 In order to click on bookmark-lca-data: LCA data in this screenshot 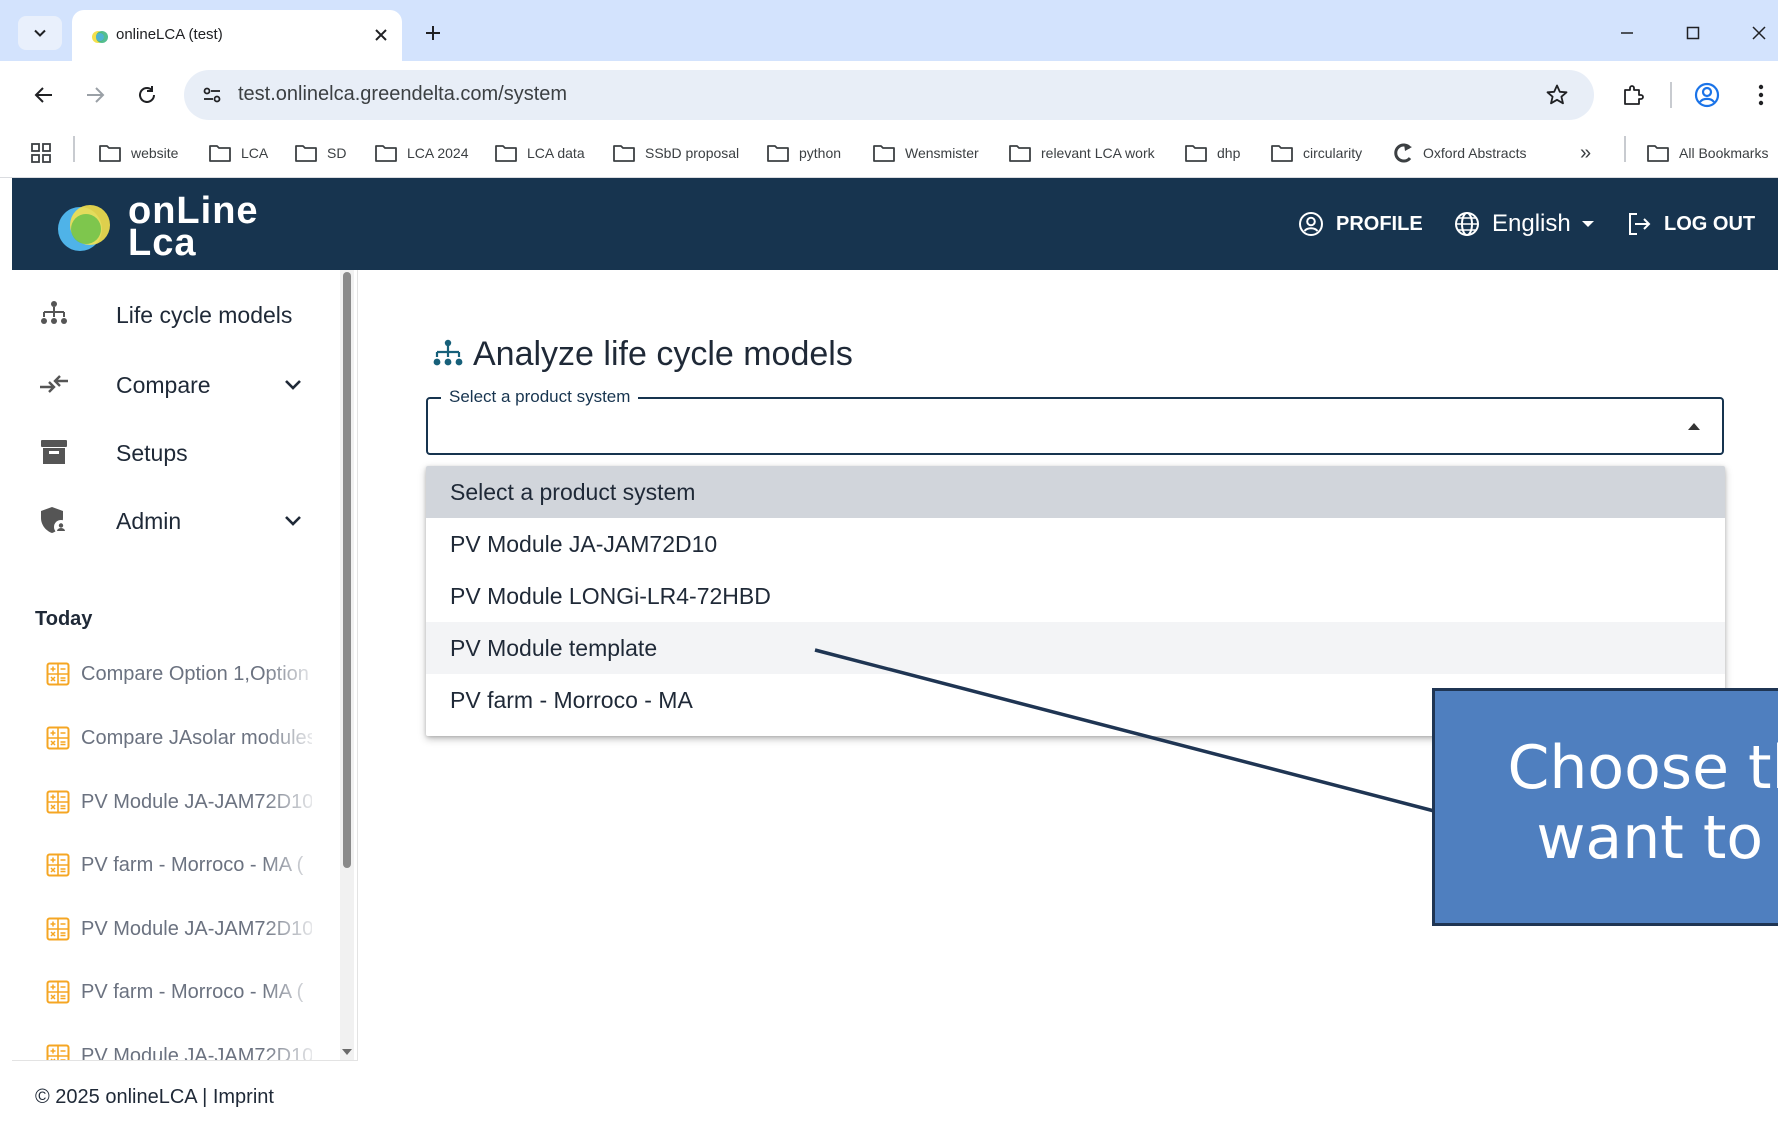, I will do `click(539, 153)`.